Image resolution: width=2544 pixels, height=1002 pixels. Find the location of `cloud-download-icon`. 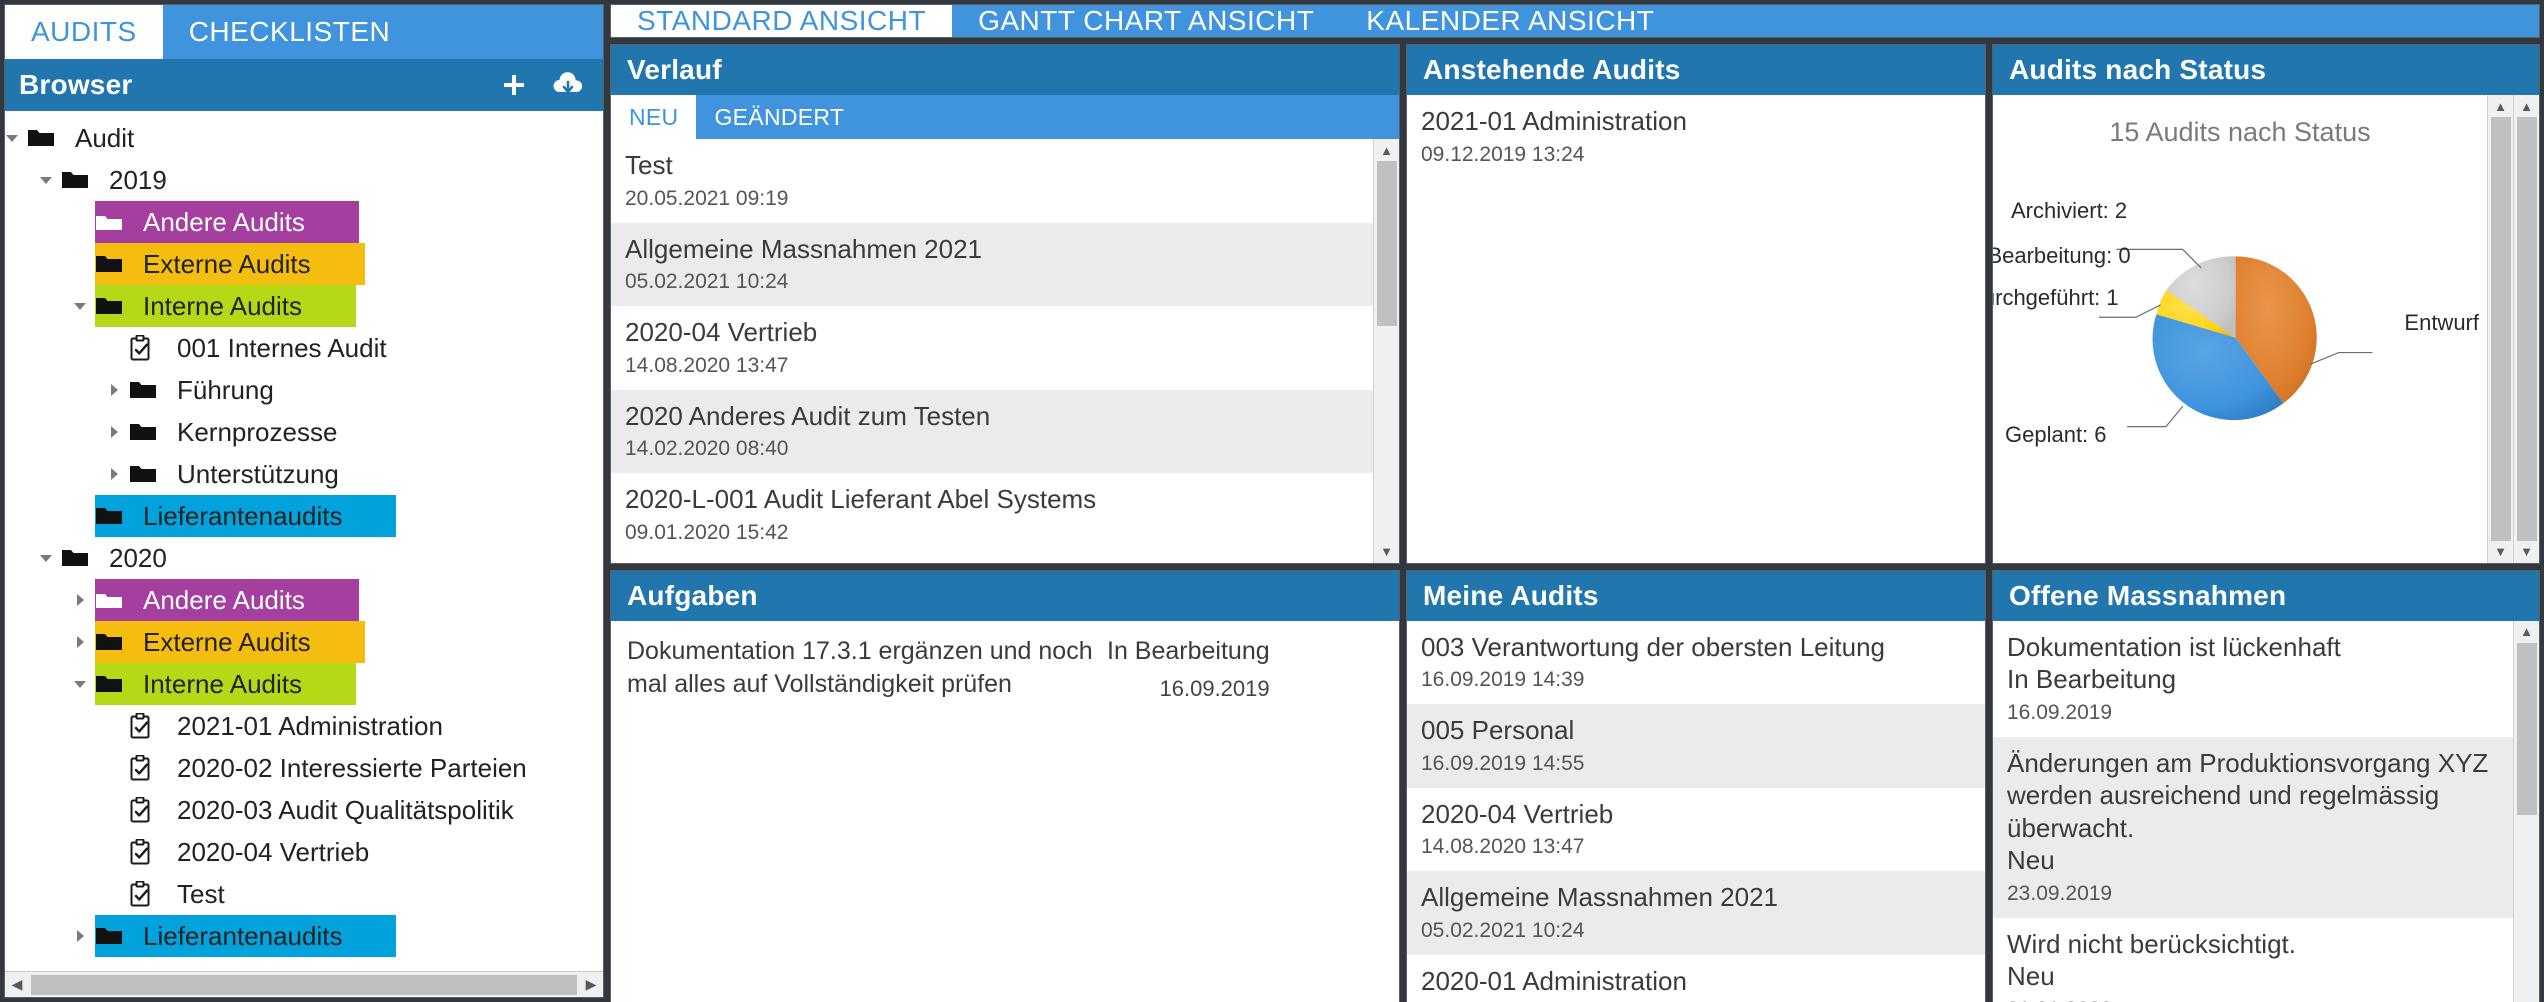

cloud-download-icon is located at coordinates (568, 85).